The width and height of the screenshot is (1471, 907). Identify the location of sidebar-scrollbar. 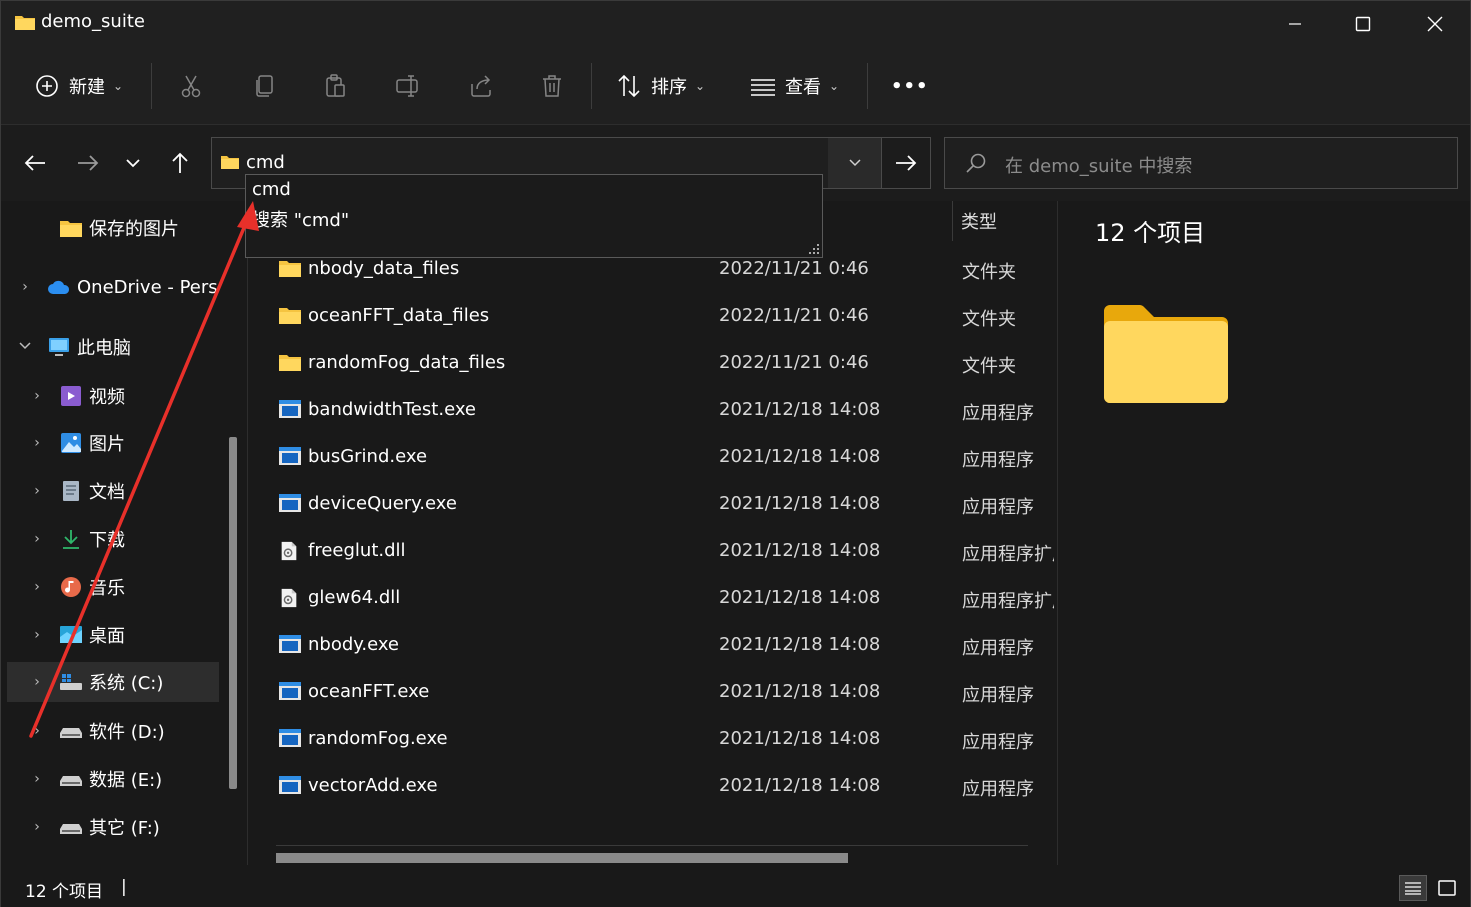
(233, 613).